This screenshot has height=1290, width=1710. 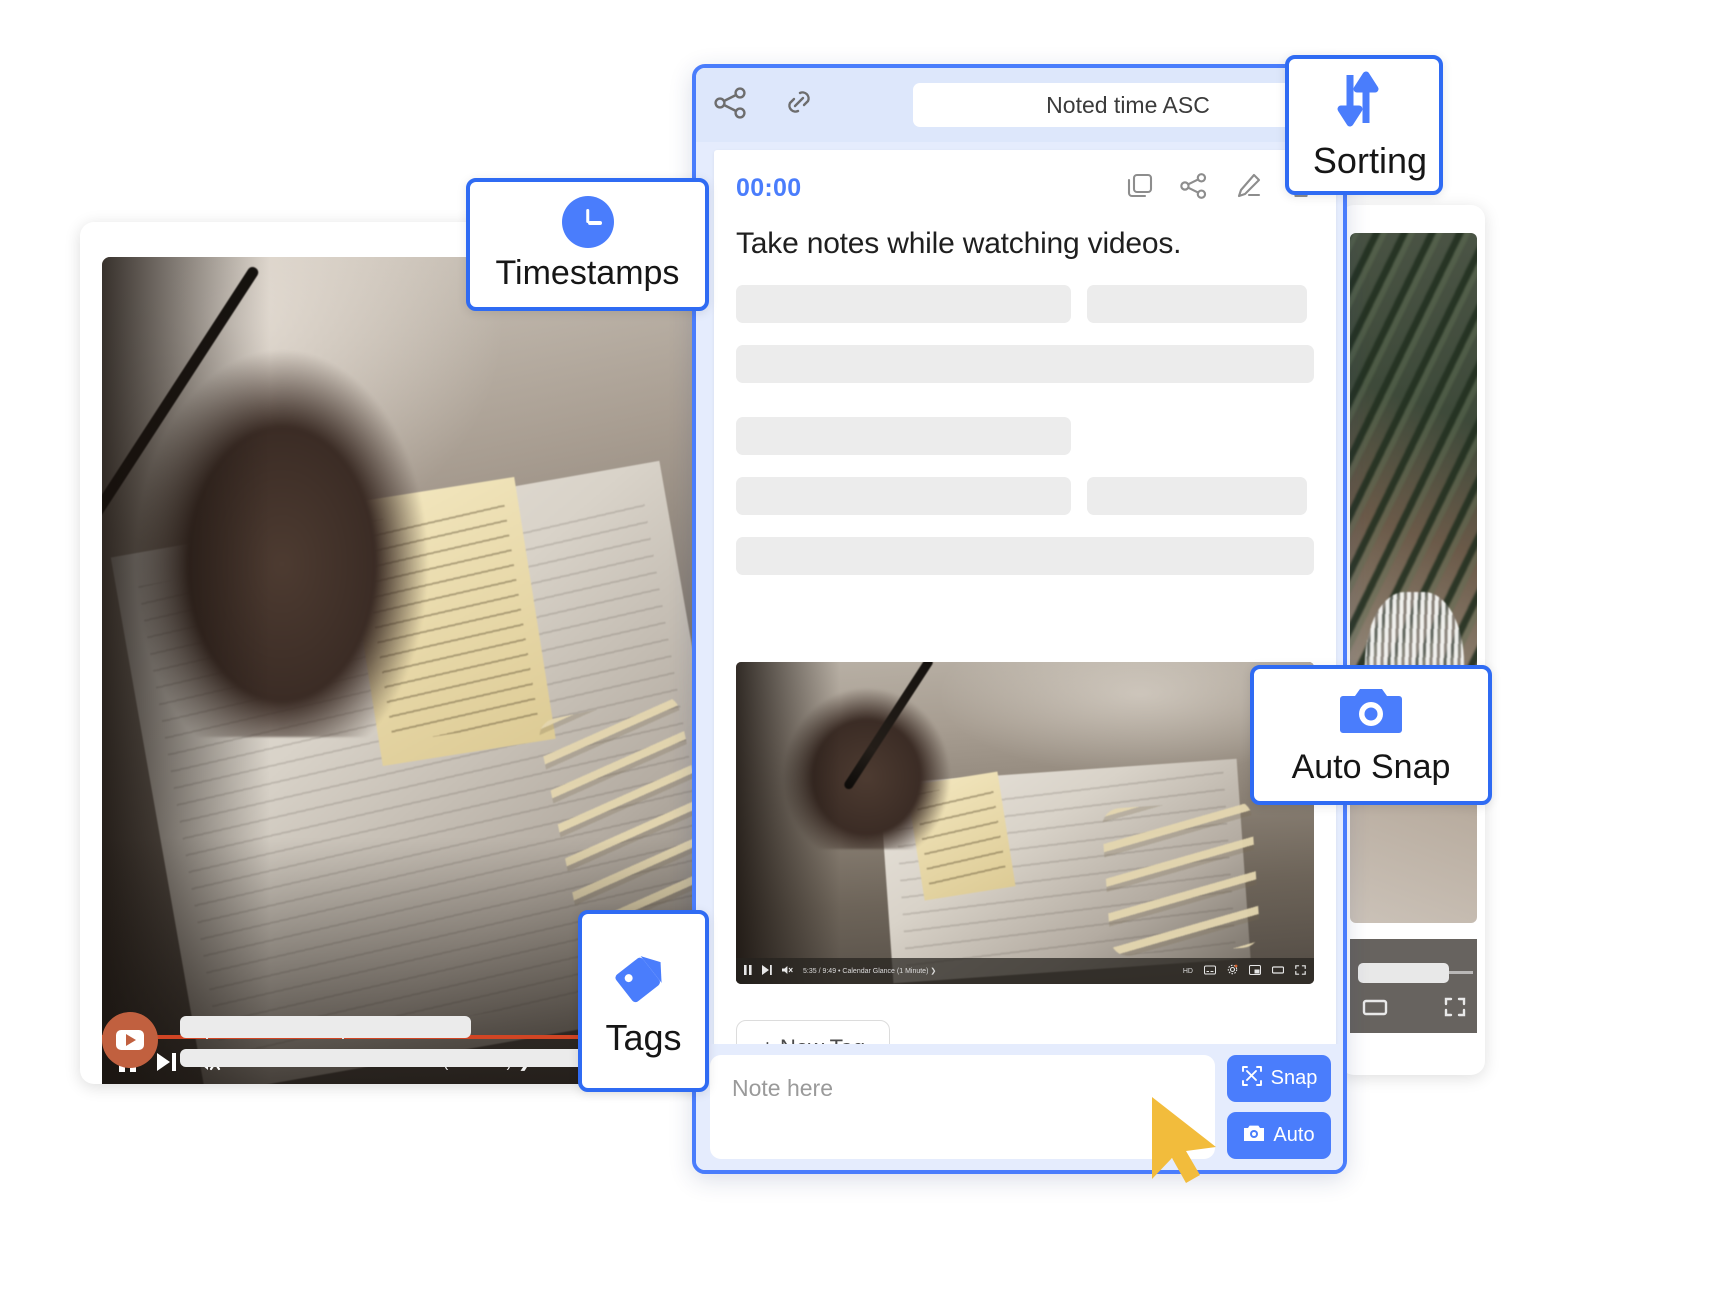 I want to click on theater-icon, so click(x=1278, y=971).